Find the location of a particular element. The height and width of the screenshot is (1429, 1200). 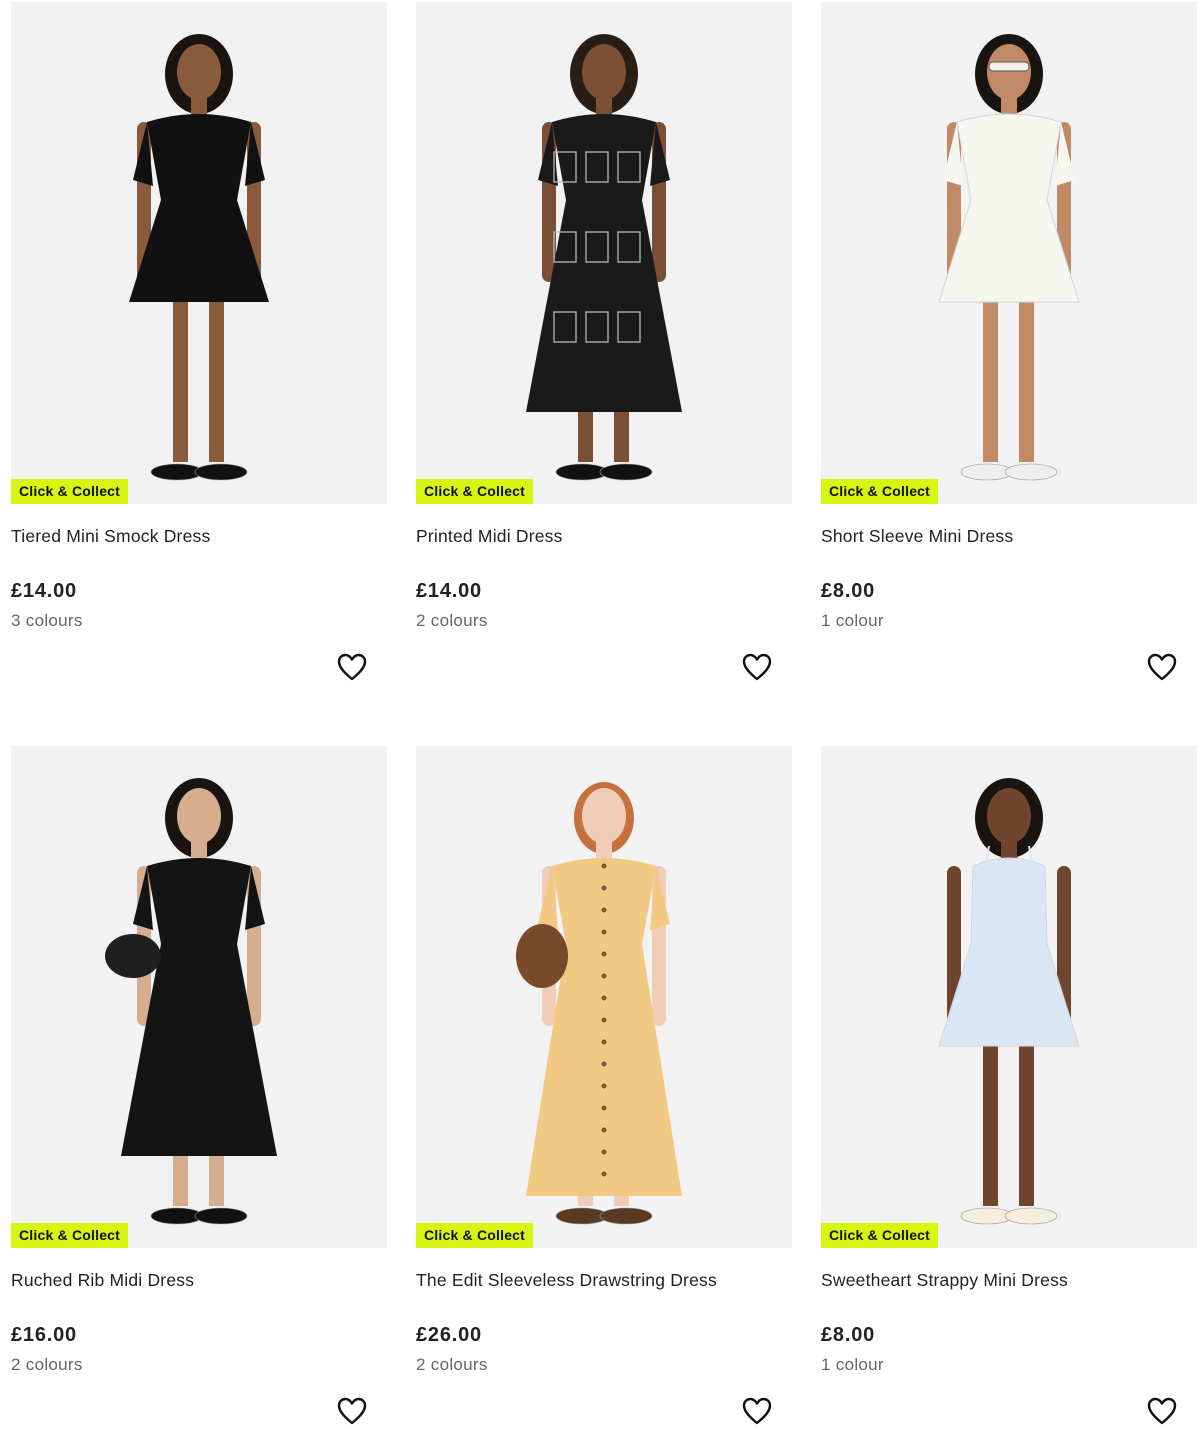

product-title: Ruched Rib Midi Dress is located at coordinates (102, 1280).